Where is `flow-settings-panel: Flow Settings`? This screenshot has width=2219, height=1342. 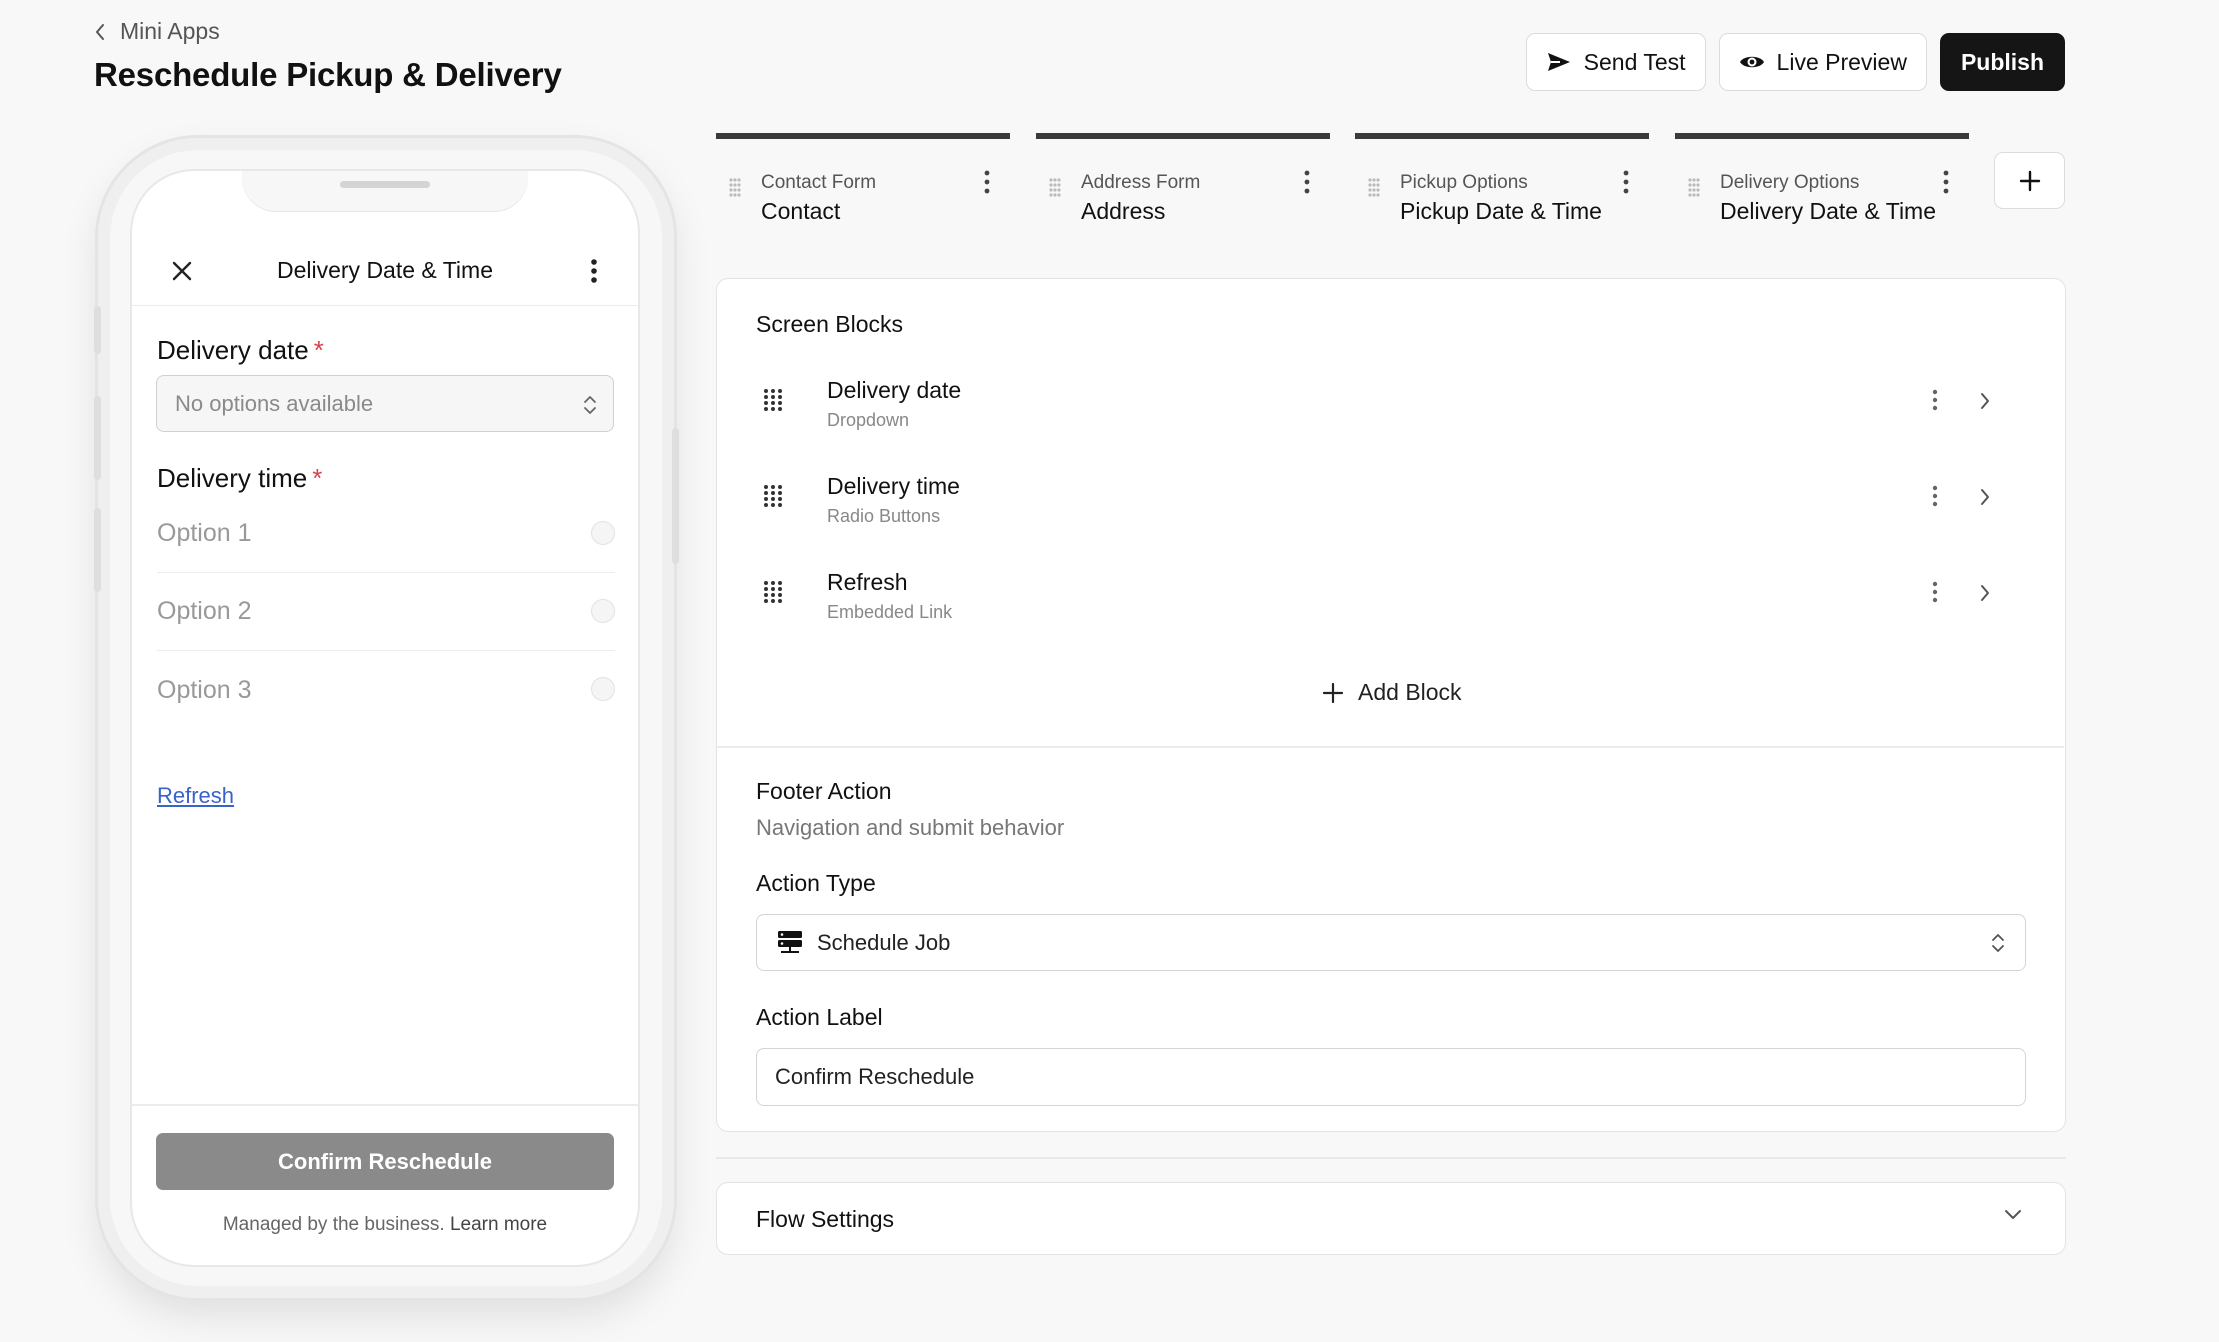
flow-settings-panel: Flow Settings is located at coordinates (1391, 1218).